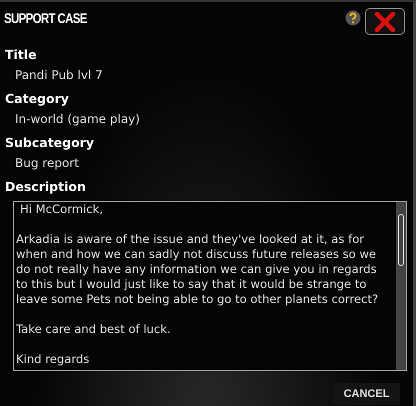 The image size is (416, 406). What do you see at coordinates (53, 359) in the screenshot?
I see `description-text: Kind regards` at bounding box center [53, 359].